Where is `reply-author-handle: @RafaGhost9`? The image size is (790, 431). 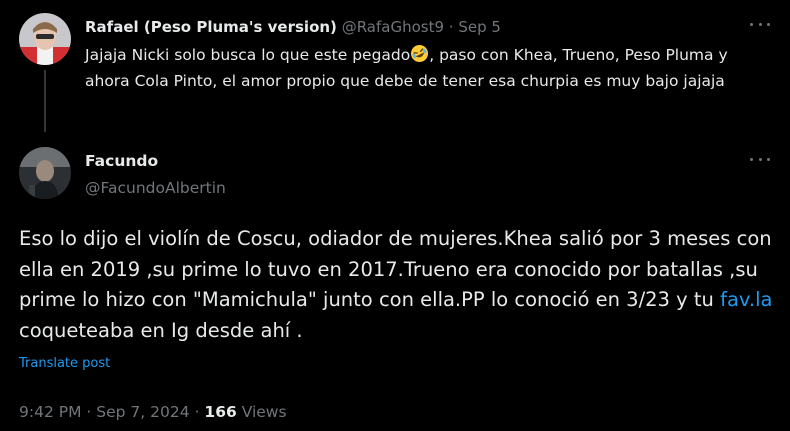 reply-author-handle: @RafaGhost9 is located at coordinates (393, 27).